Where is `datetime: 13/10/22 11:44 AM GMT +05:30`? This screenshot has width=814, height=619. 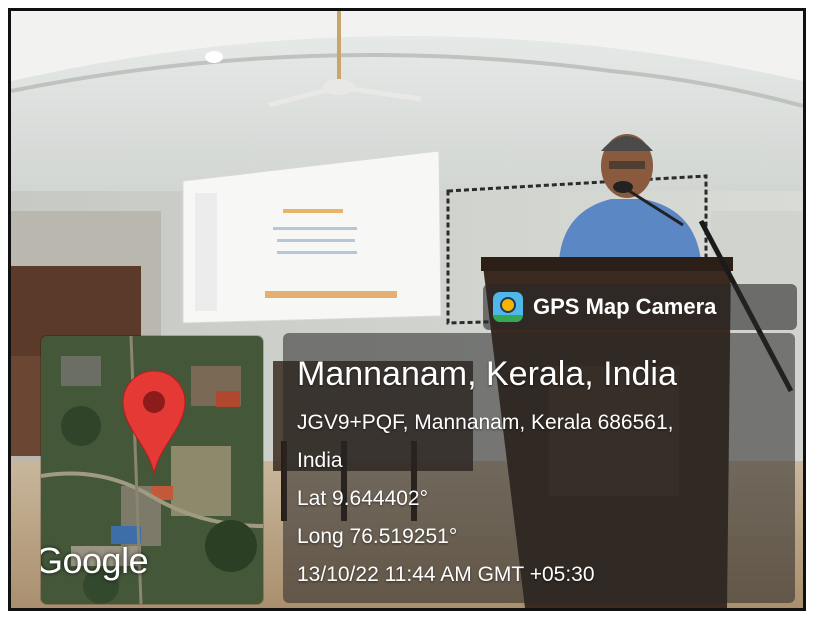
datetime: 13/10/22 11:44 AM GMT +05:30 is located at coordinates (446, 574).